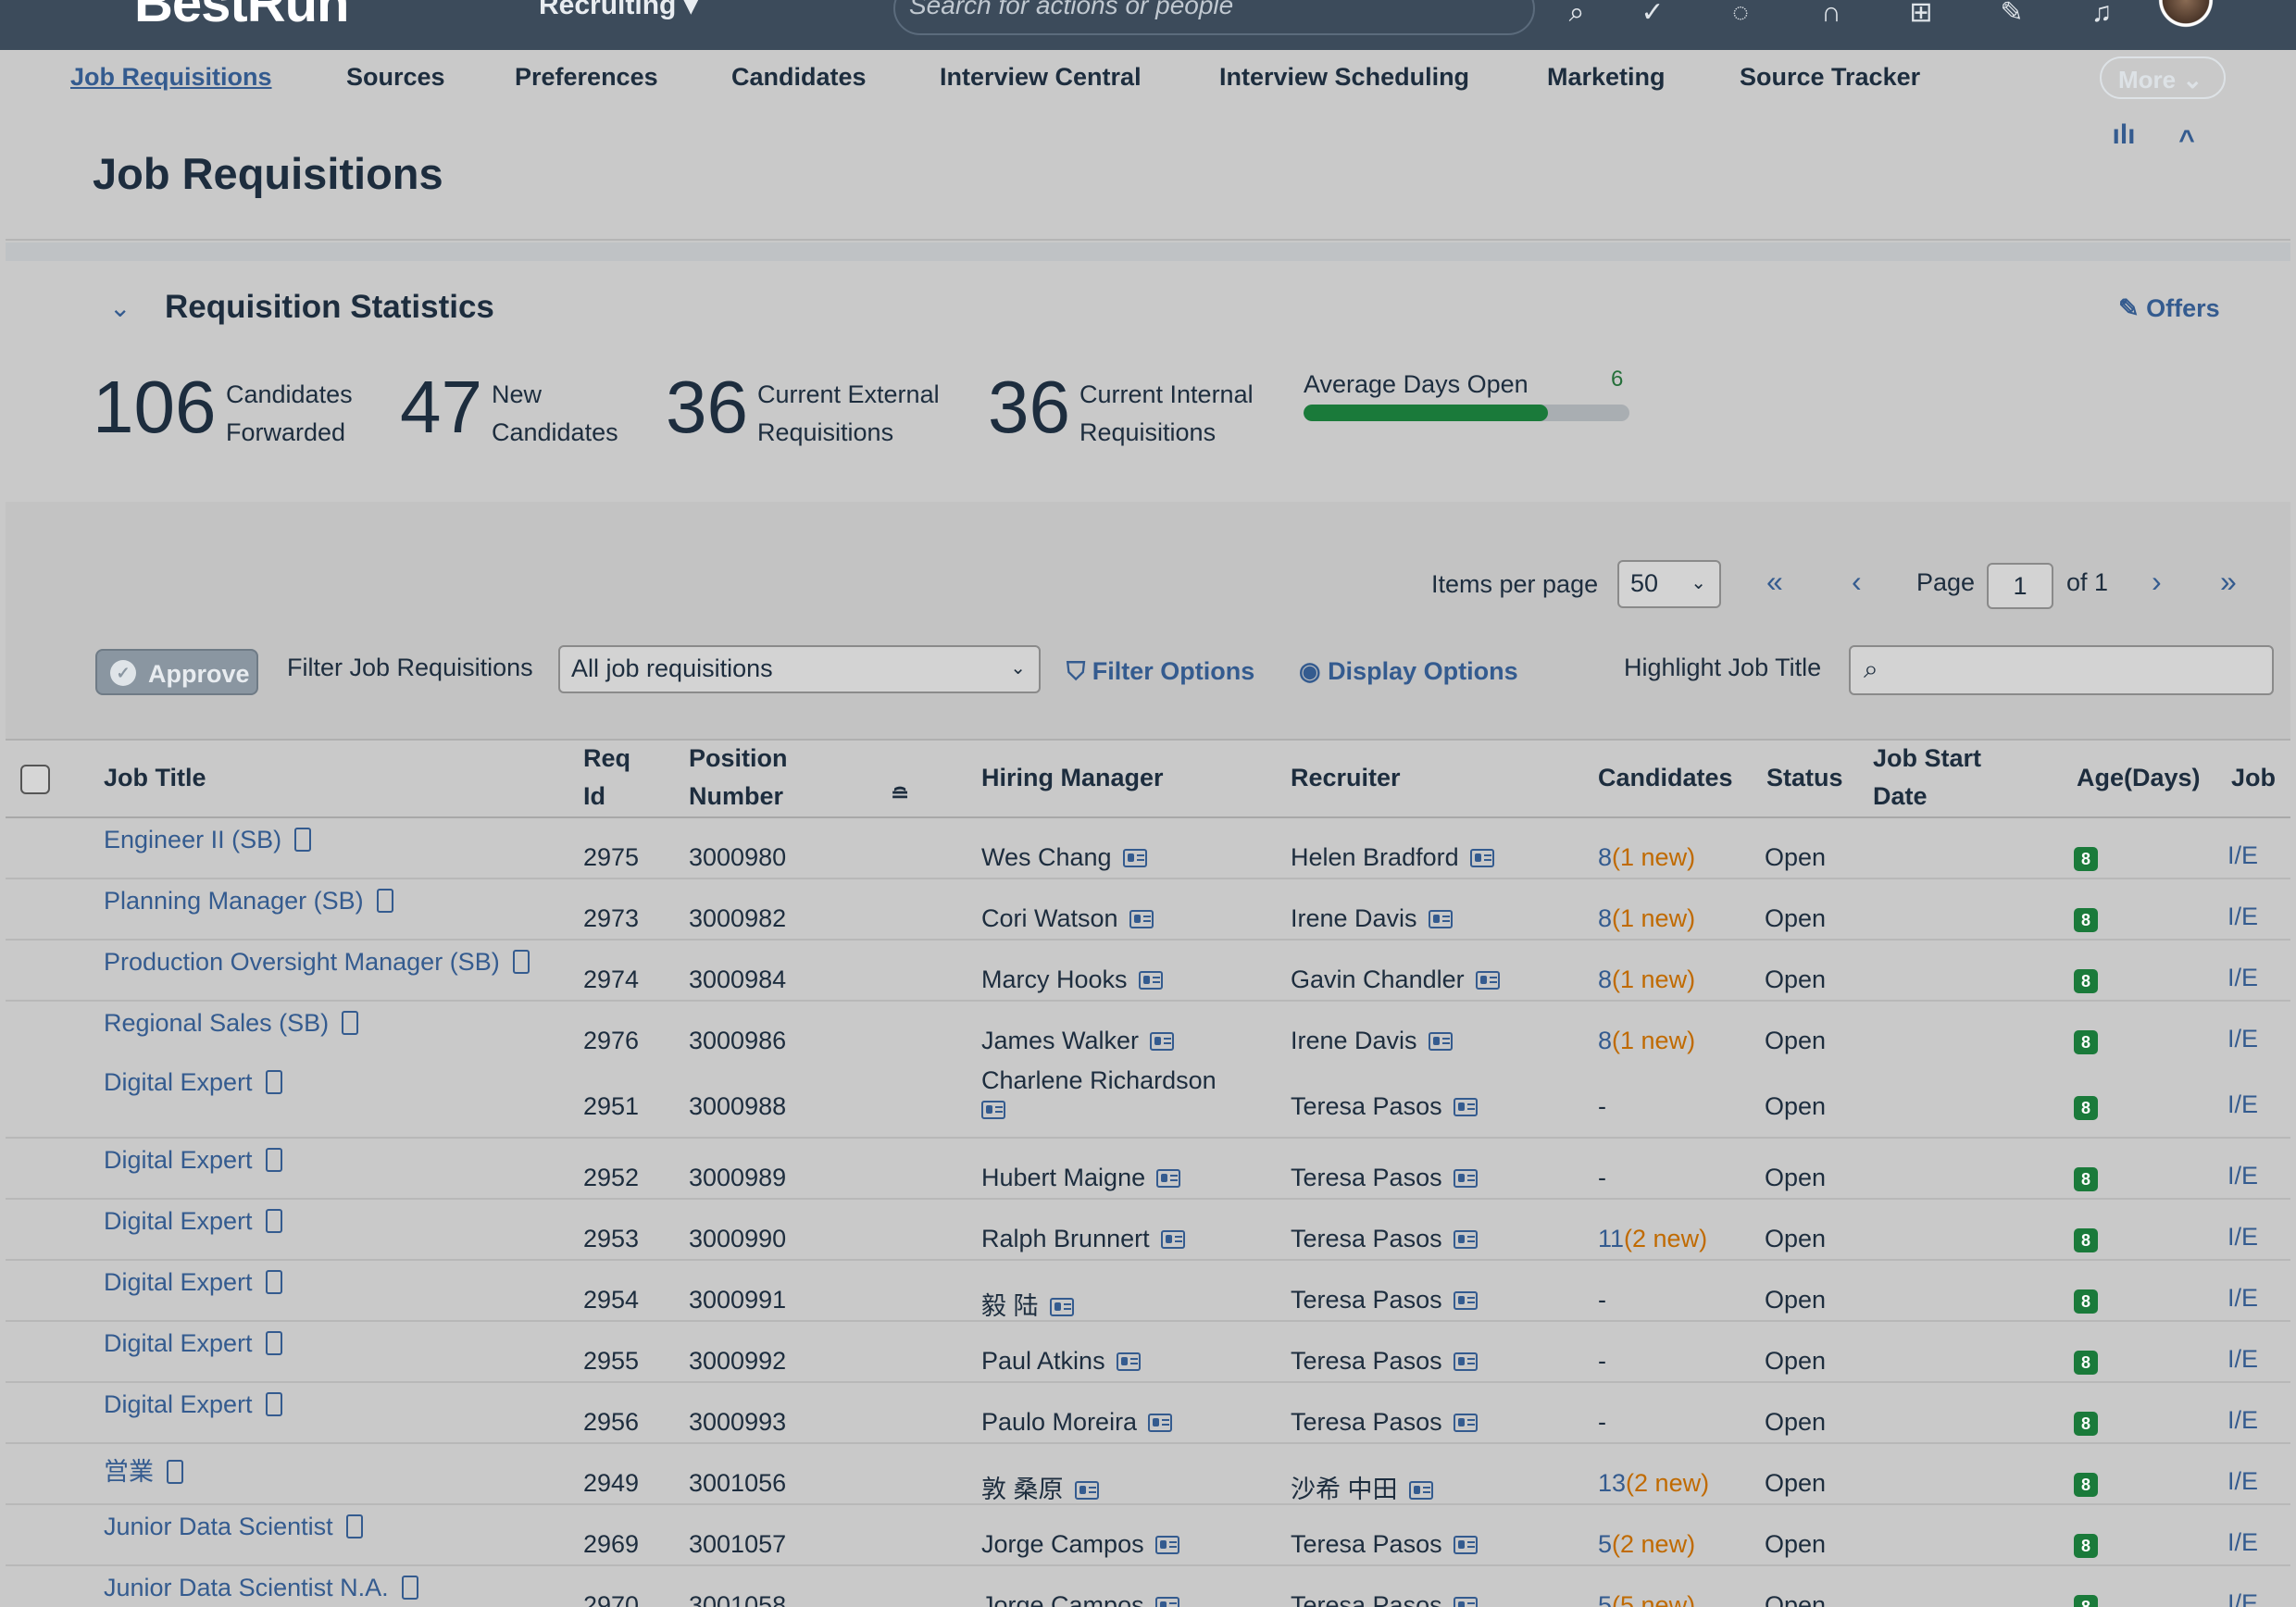 Image resolution: width=2296 pixels, height=1607 pixels. What do you see at coordinates (176, 672) in the screenshot?
I see `approve-button: ✓ Approve` at bounding box center [176, 672].